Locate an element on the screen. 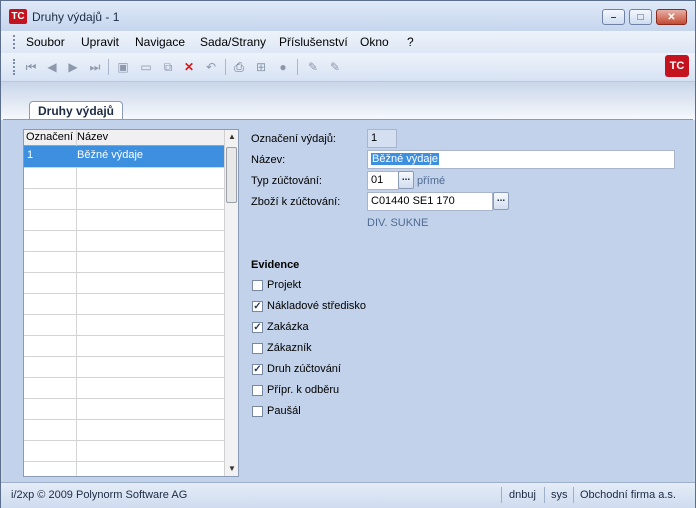 This screenshot has height=508, width=696. code-field: 1 is located at coordinates (382, 138).